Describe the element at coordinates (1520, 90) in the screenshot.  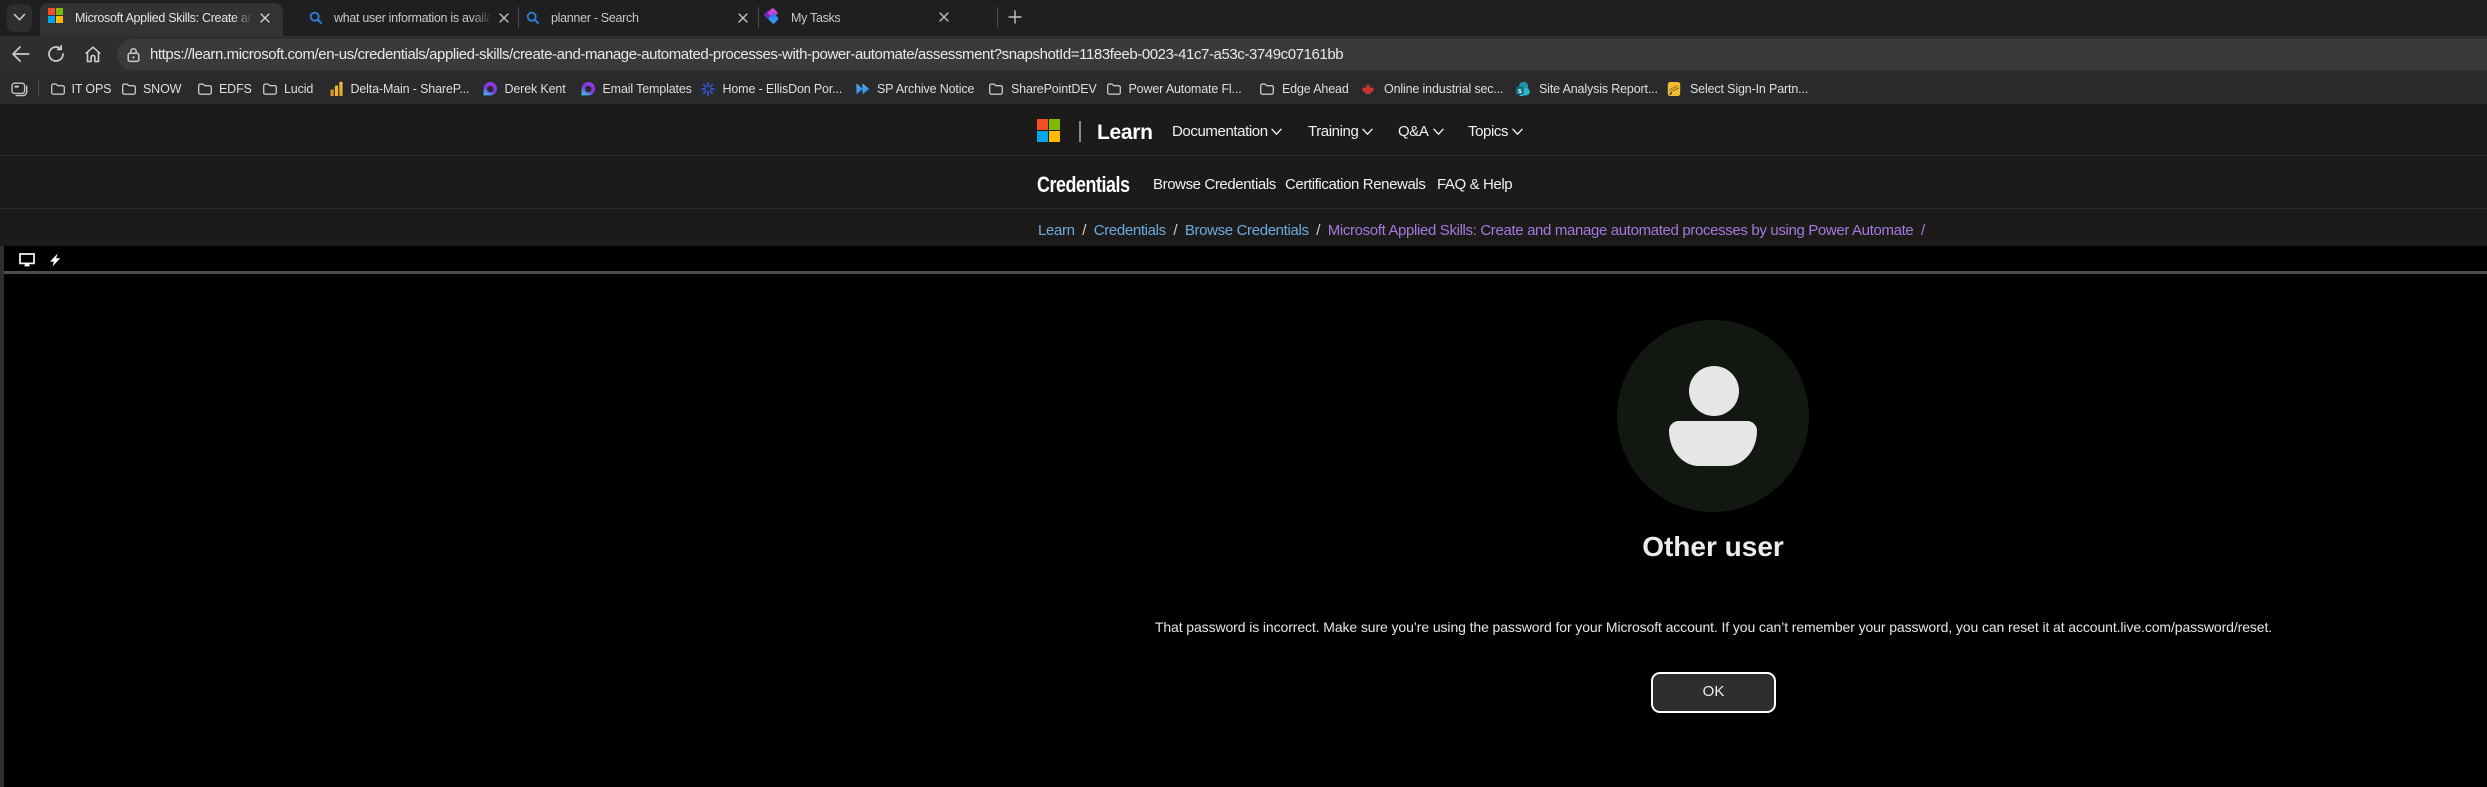
I see `svg-text: s` at that location.